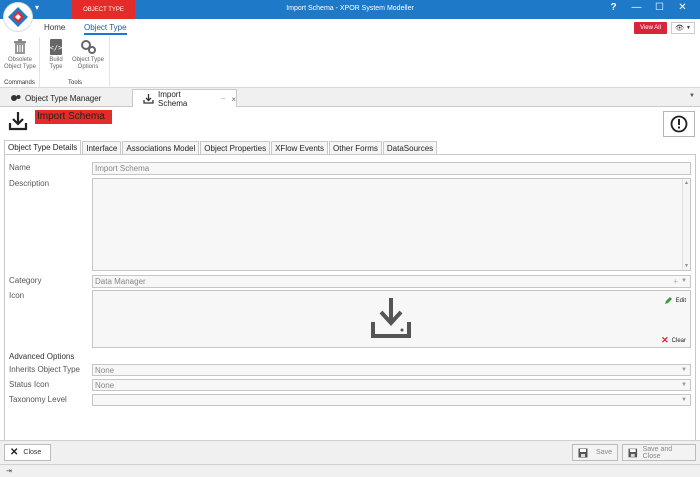 This screenshot has height=477, width=700. I want to click on close-button: ✕ Close, so click(27, 452).